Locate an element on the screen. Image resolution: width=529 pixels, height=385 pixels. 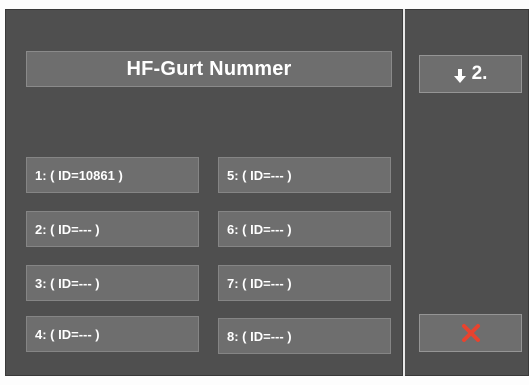
slot-button-8: 8: ( ID=--- ) is located at coordinates (304, 336).